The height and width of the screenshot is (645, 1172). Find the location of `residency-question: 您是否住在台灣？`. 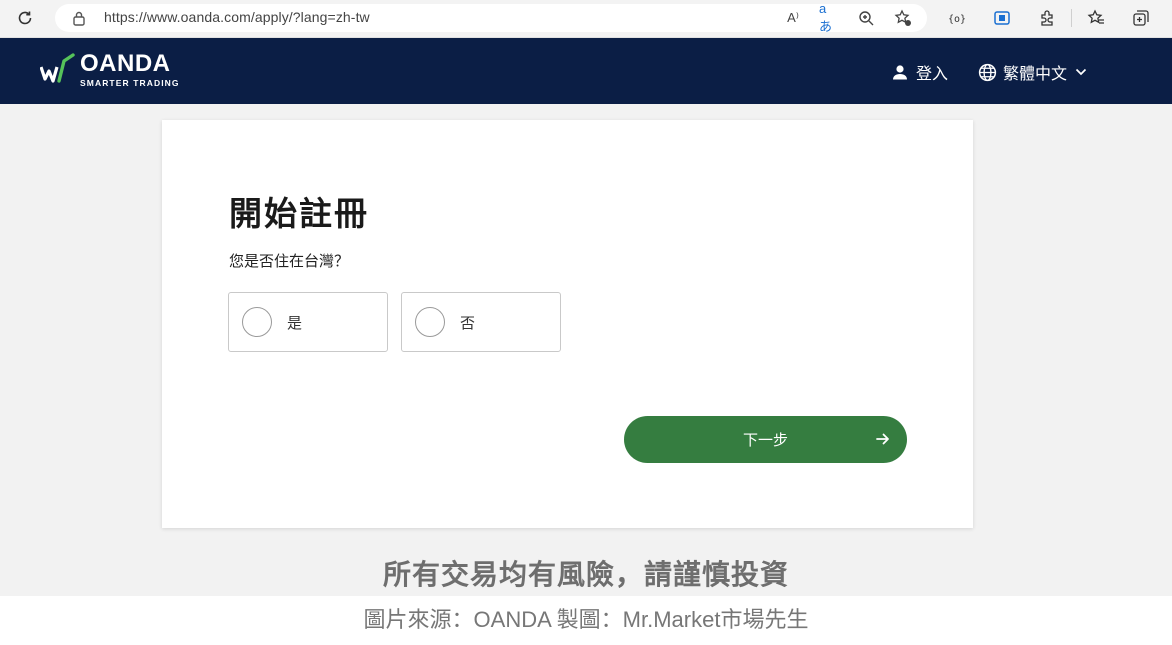

residency-question: 您是否住在台灣？ is located at coordinates (289, 261).